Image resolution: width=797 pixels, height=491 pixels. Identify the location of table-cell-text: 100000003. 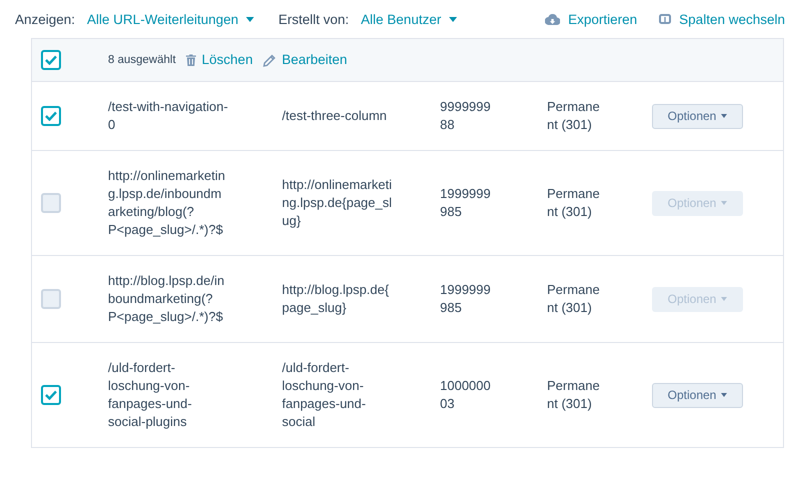
(466, 395).